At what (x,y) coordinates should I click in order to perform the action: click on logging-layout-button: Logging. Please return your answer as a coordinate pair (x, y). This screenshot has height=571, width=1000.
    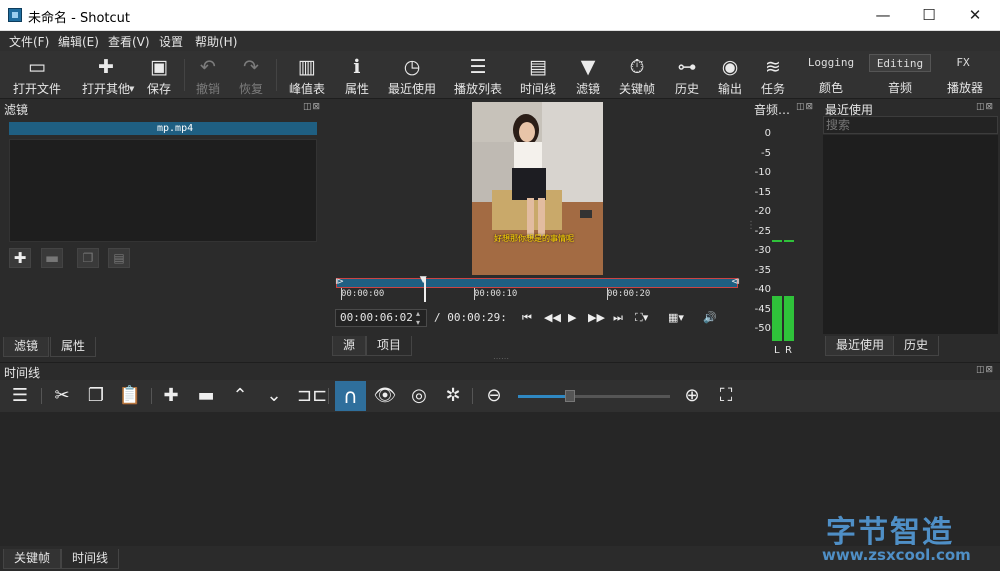
    Looking at the image, I should click on (831, 63).